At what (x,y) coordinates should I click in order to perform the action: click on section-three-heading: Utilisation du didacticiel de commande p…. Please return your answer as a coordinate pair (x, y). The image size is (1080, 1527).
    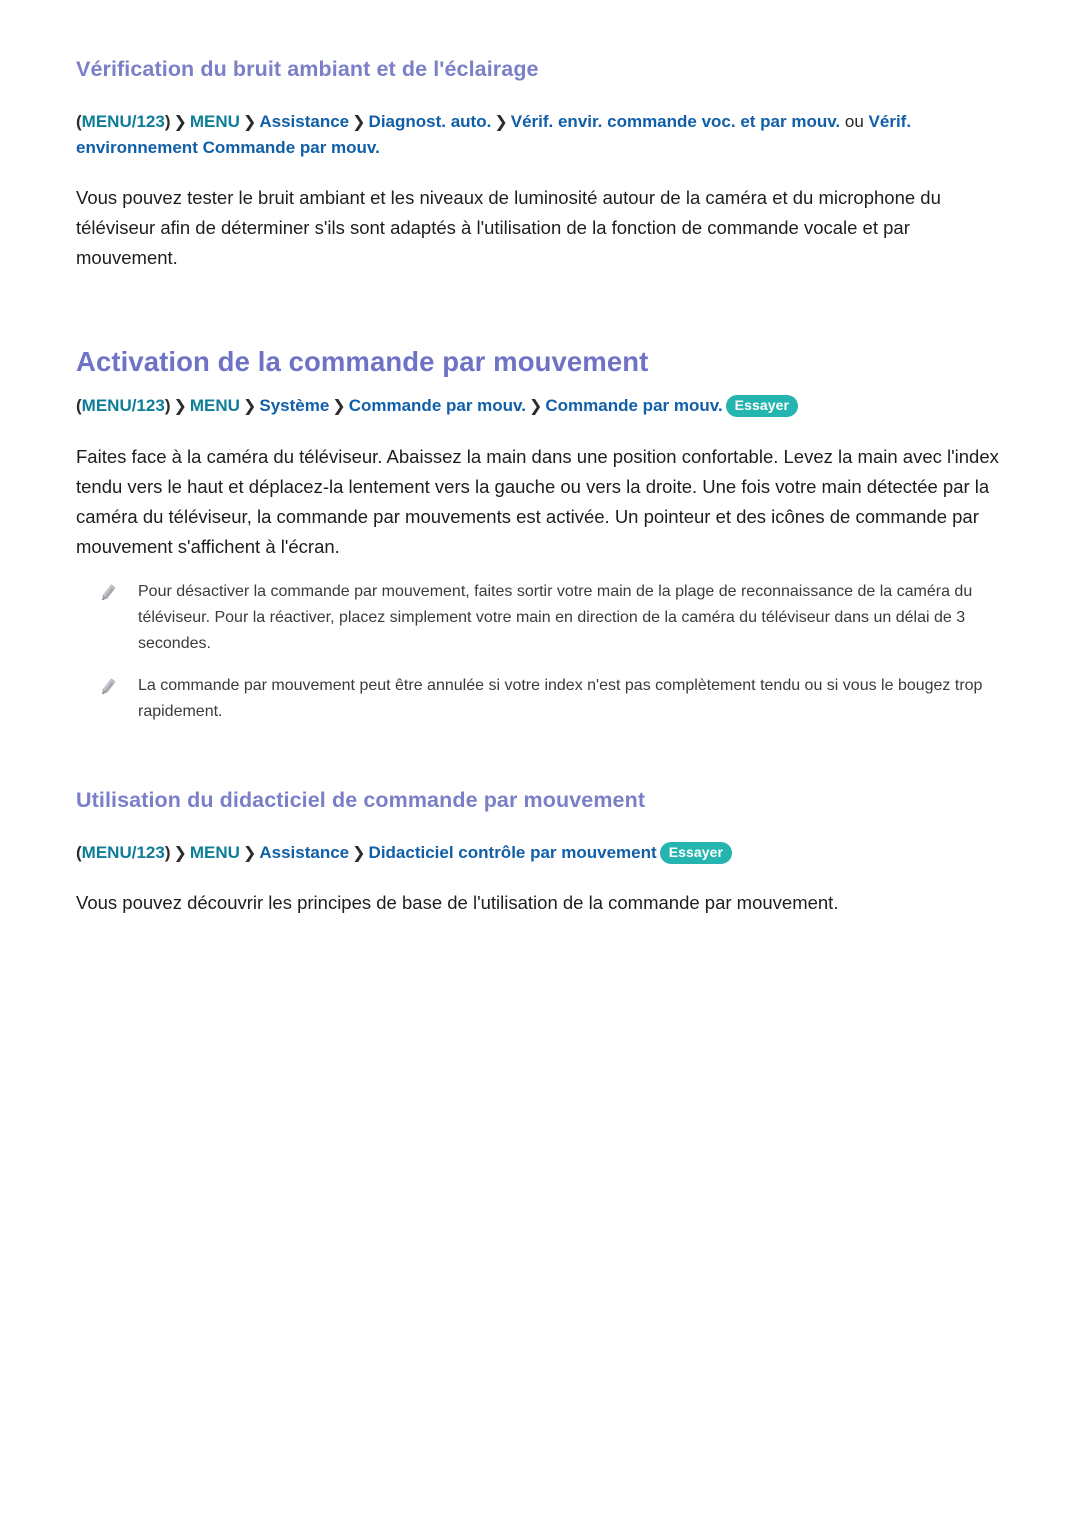
    Looking at the image, I should click on (361, 800).